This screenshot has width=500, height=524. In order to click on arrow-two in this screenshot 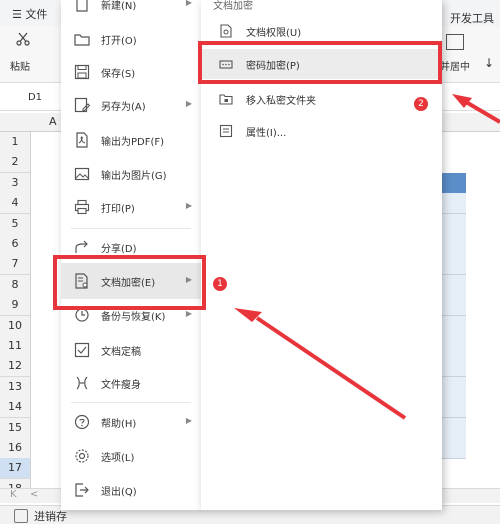, I will do `click(482, 112)`.